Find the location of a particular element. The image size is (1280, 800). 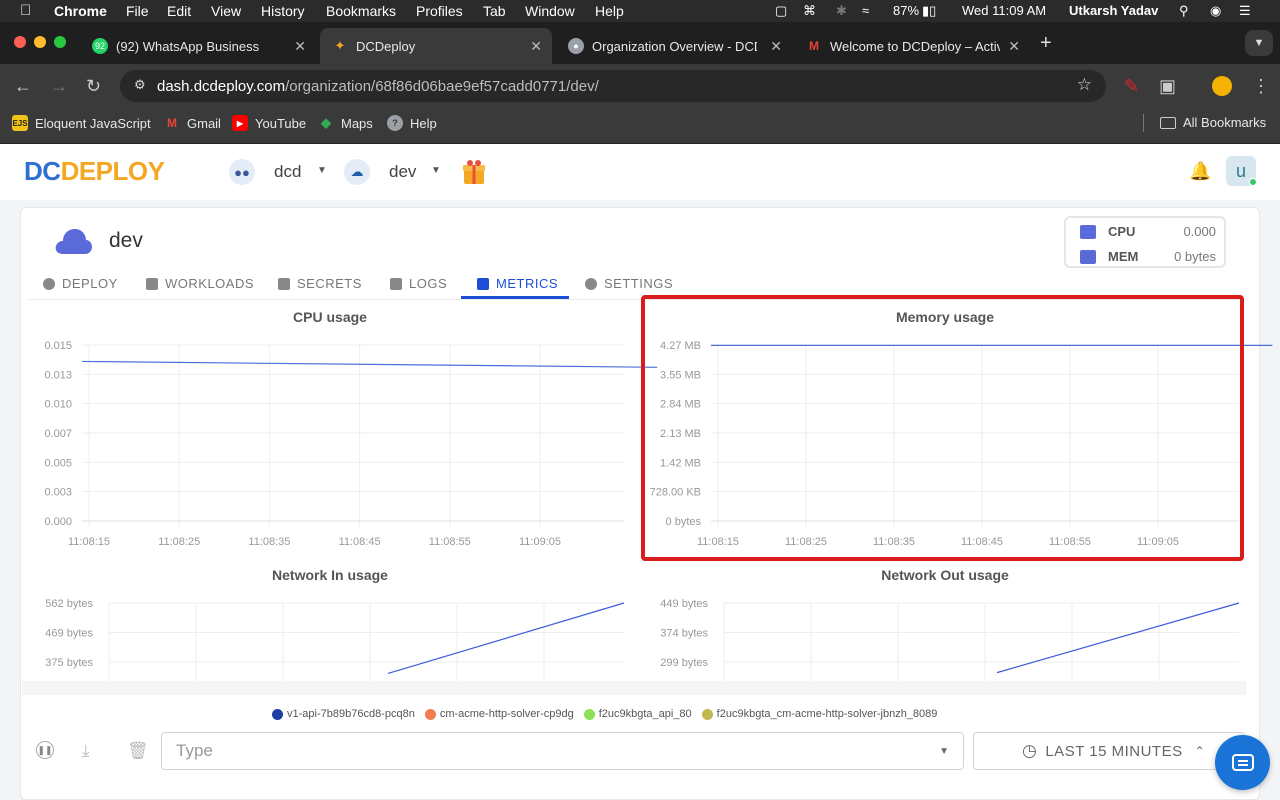

y-tick-label: 0.003 is located at coordinates (58, 493).